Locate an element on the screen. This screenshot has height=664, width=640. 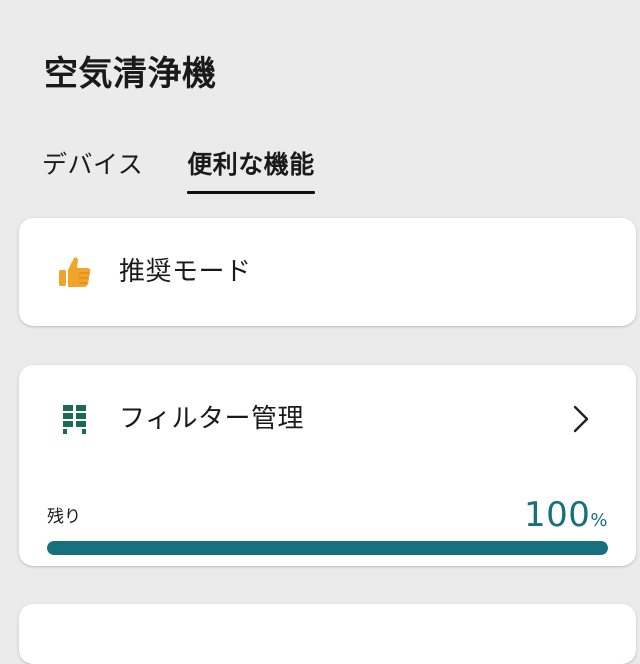
tab-useful-features: 便利な機能 is located at coordinates (251, 170).